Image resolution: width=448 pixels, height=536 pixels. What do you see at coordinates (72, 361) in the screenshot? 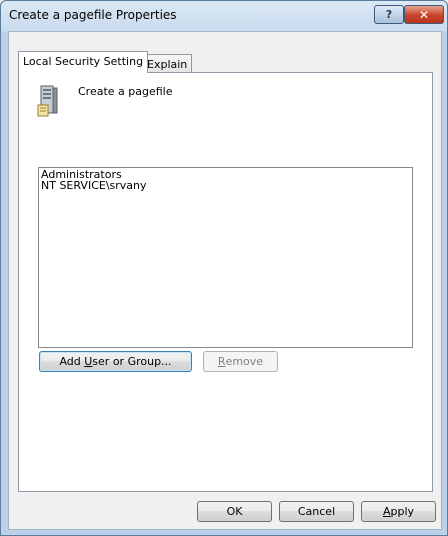
I see `add-button-label-part: Add` at bounding box center [72, 361].